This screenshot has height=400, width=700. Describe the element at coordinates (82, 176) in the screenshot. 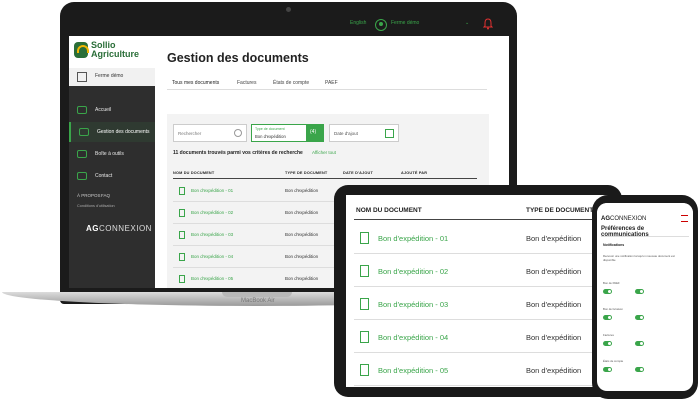

I see `phone-icon` at that location.